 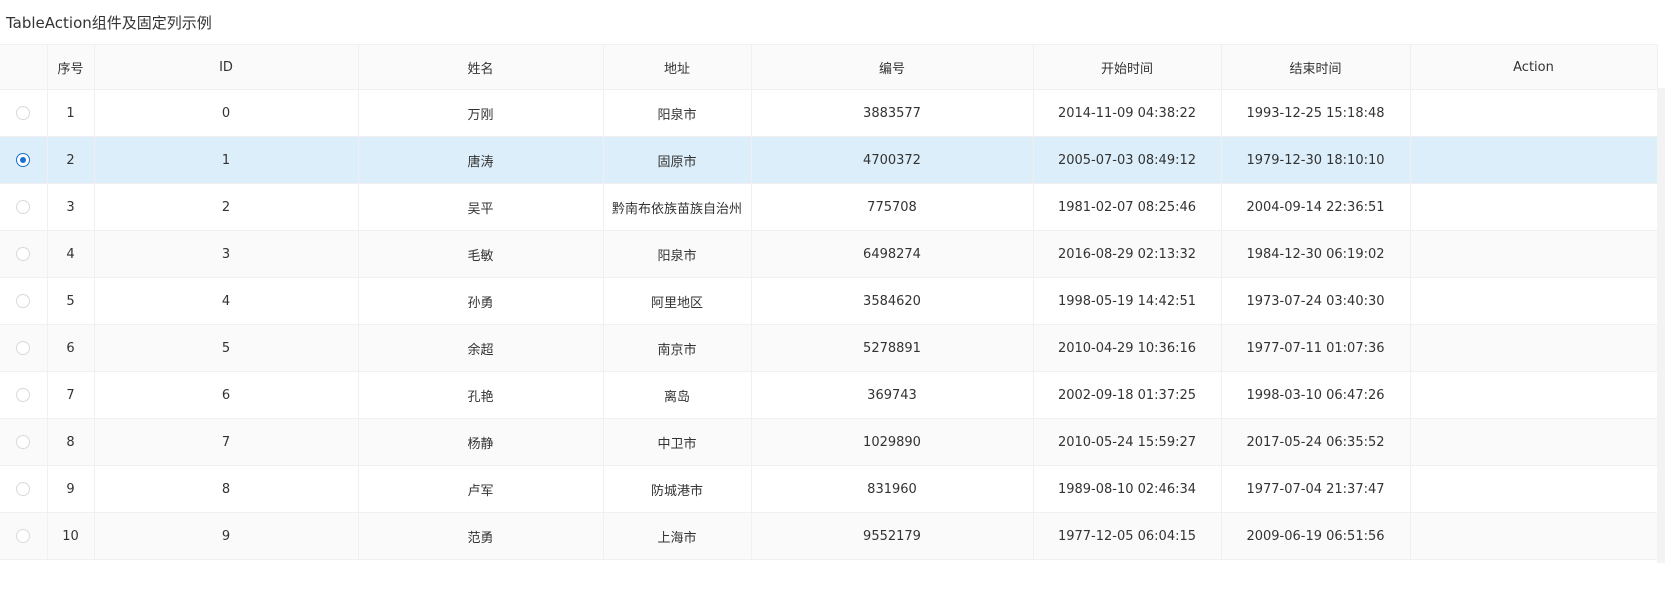 I want to click on cell-name: 余超, so click(x=481, y=348).